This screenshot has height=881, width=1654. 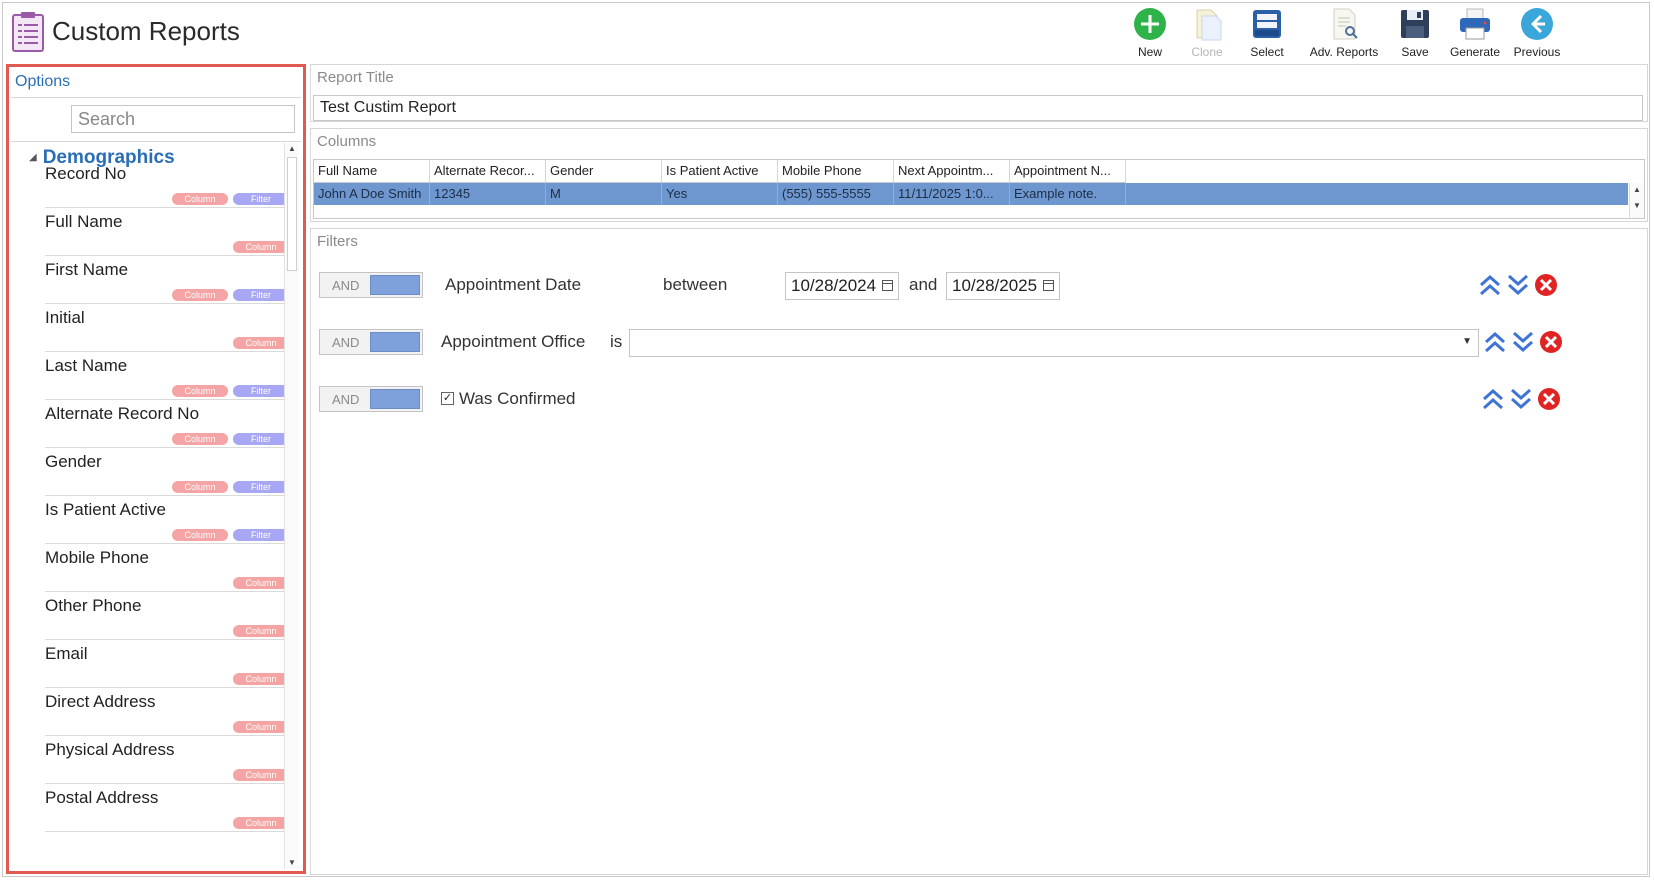 I want to click on grid-scrollbar: ▲ ▼, so click(x=1636, y=200).